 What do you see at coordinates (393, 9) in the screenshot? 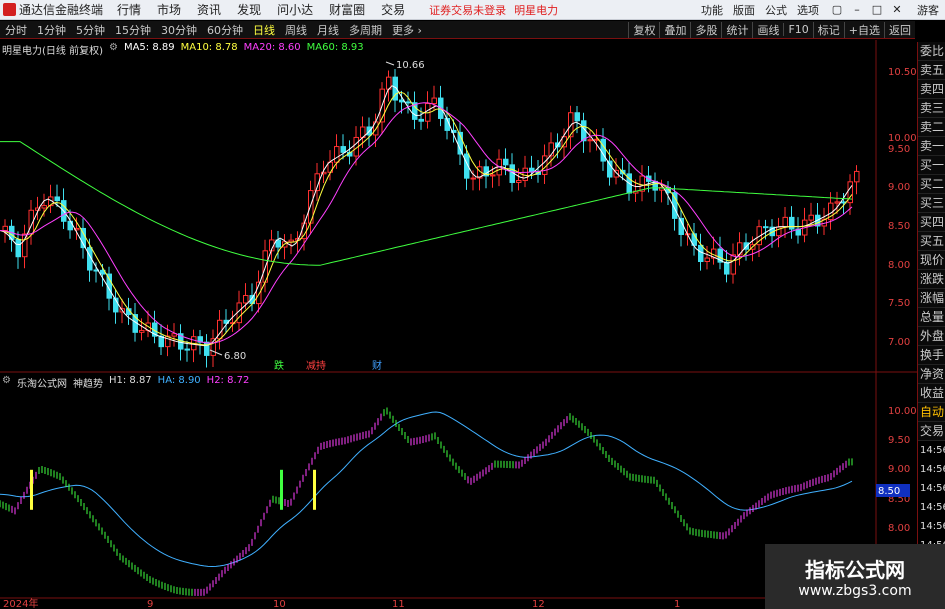
I see `menu-trade: 交易` at bounding box center [393, 9].